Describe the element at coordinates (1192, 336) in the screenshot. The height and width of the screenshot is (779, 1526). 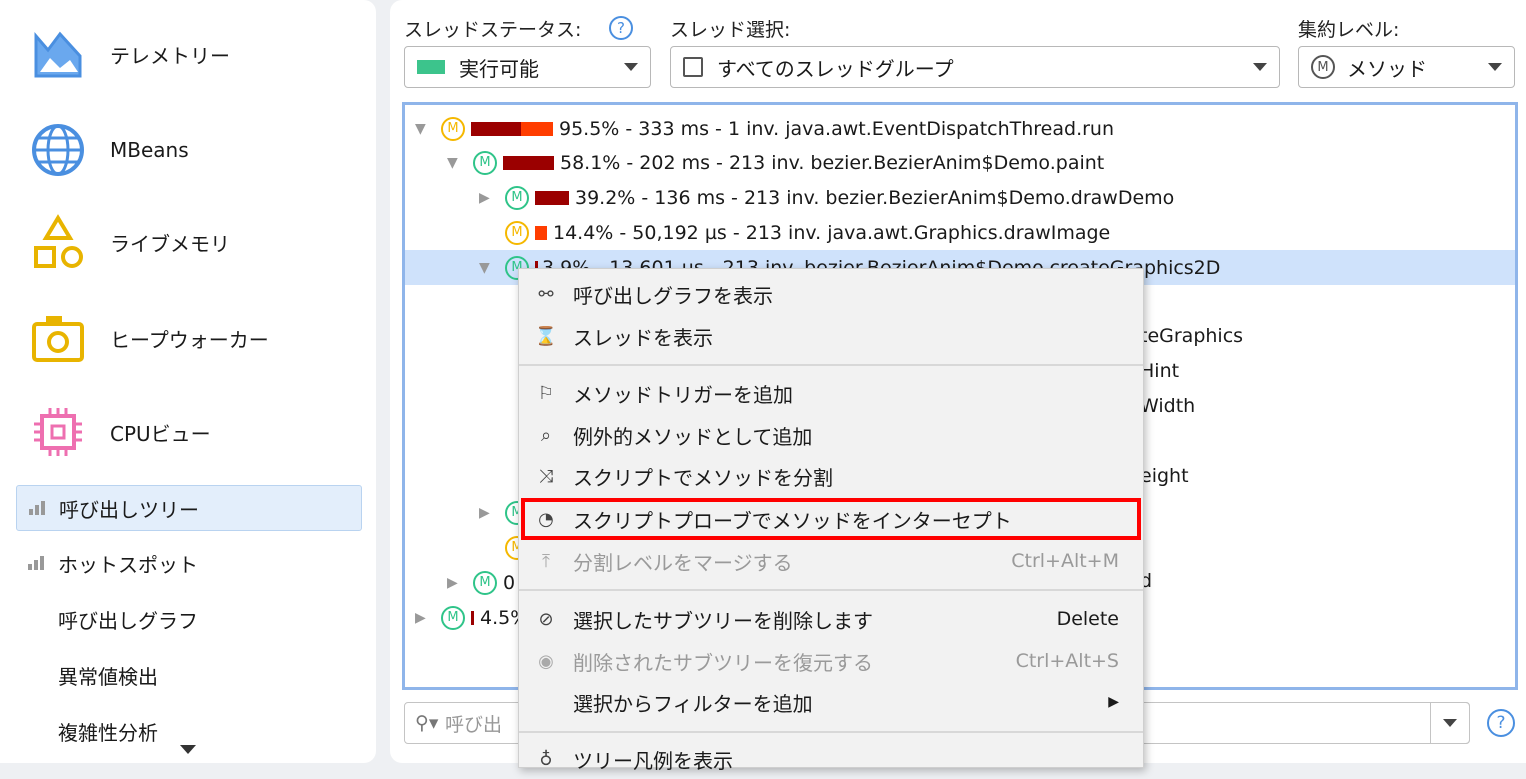
I see `tree-row-fragment: teGraphics` at that location.